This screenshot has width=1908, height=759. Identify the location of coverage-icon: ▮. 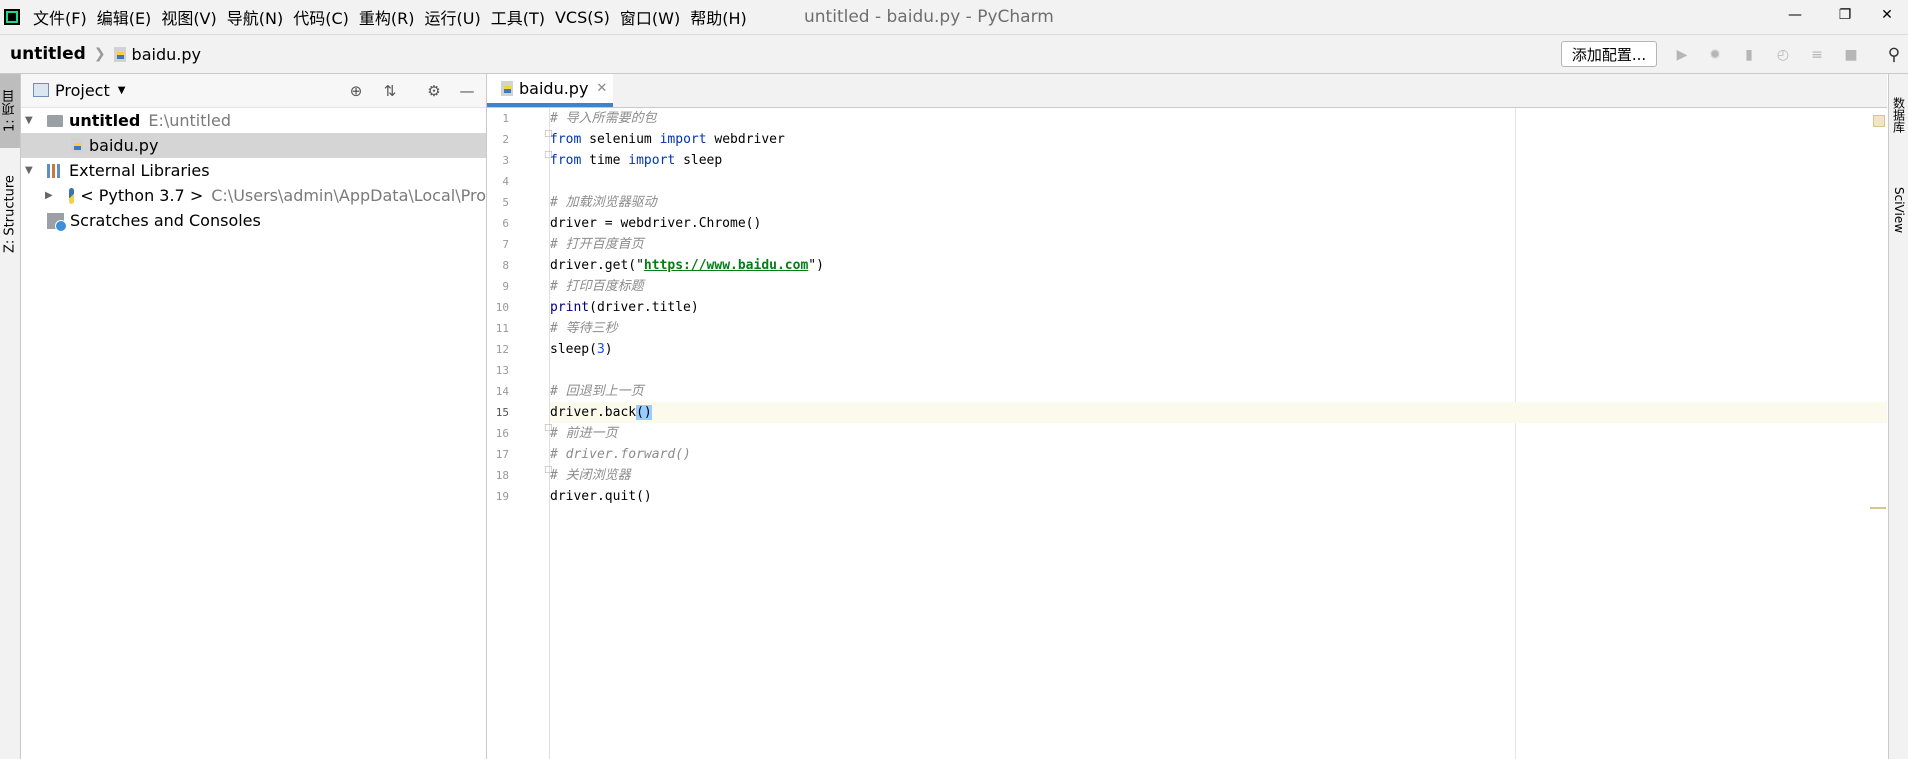
(1749, 55).